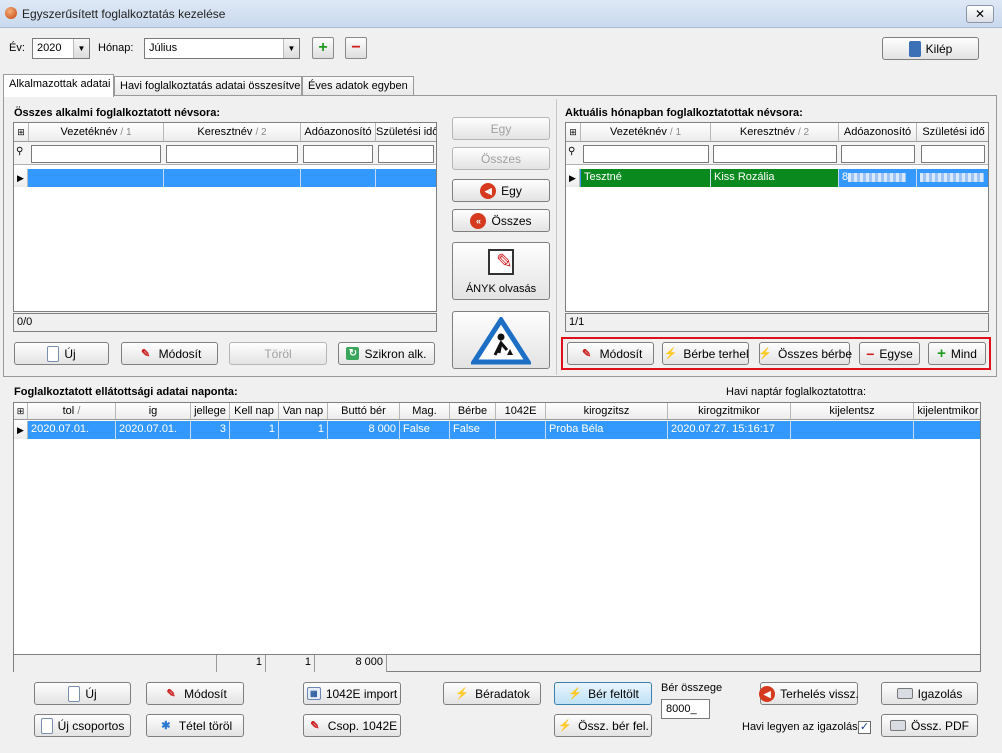 This screenshot has height=753, width=1002. Describe the element at coordinates (511, 220) in the screenshot. I see `move-all-left-label: Összes` at that location.